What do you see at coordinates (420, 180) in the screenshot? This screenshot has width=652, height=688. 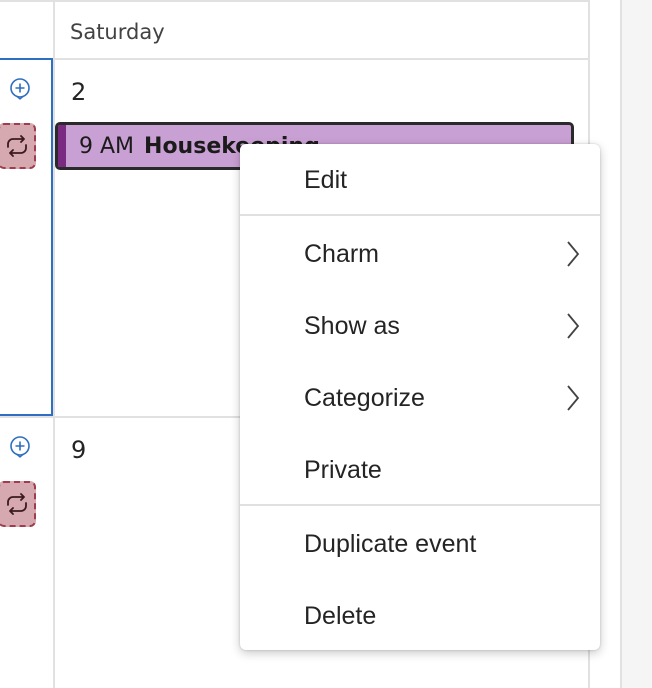 I see `menu-item-edit: Edit` at bounding box center [420, 180].